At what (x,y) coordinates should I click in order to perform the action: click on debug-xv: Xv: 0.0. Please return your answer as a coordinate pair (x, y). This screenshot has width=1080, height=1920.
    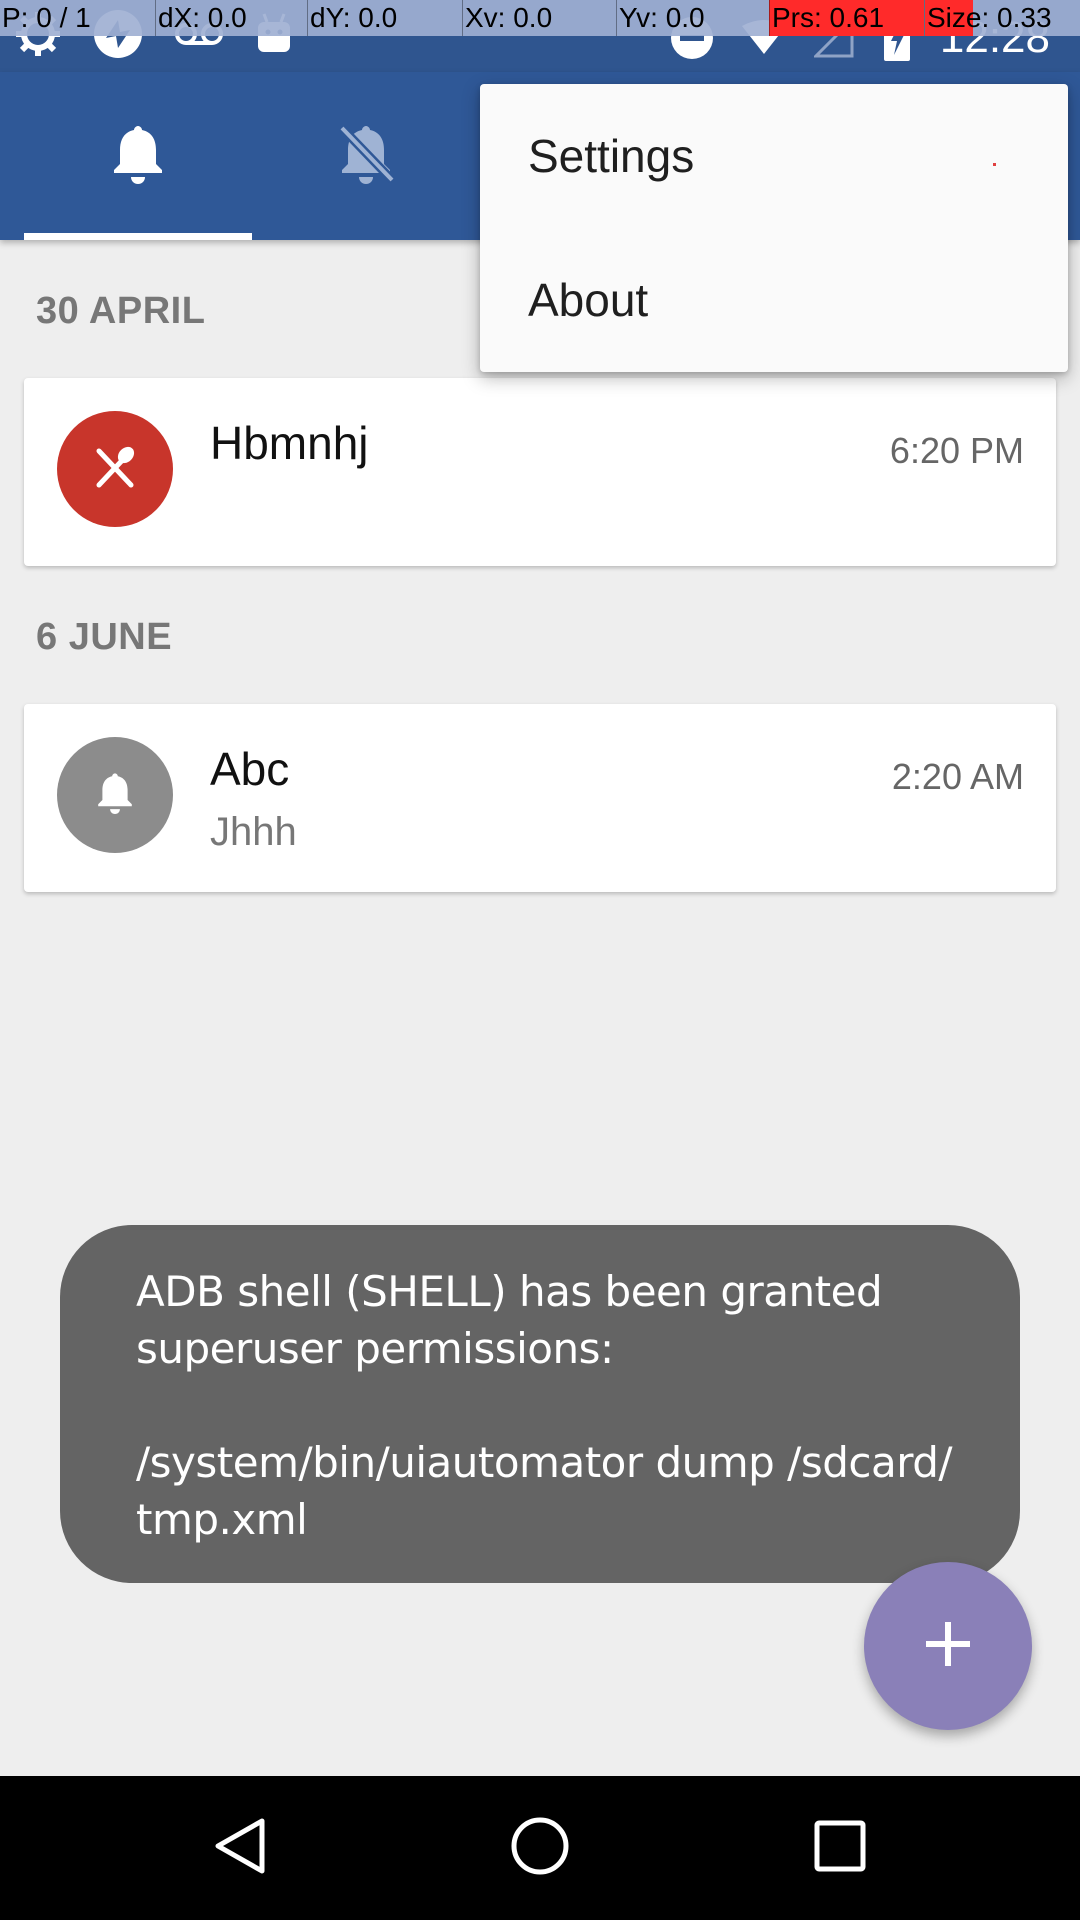
    Looking at the image, I should click on (539, 18).